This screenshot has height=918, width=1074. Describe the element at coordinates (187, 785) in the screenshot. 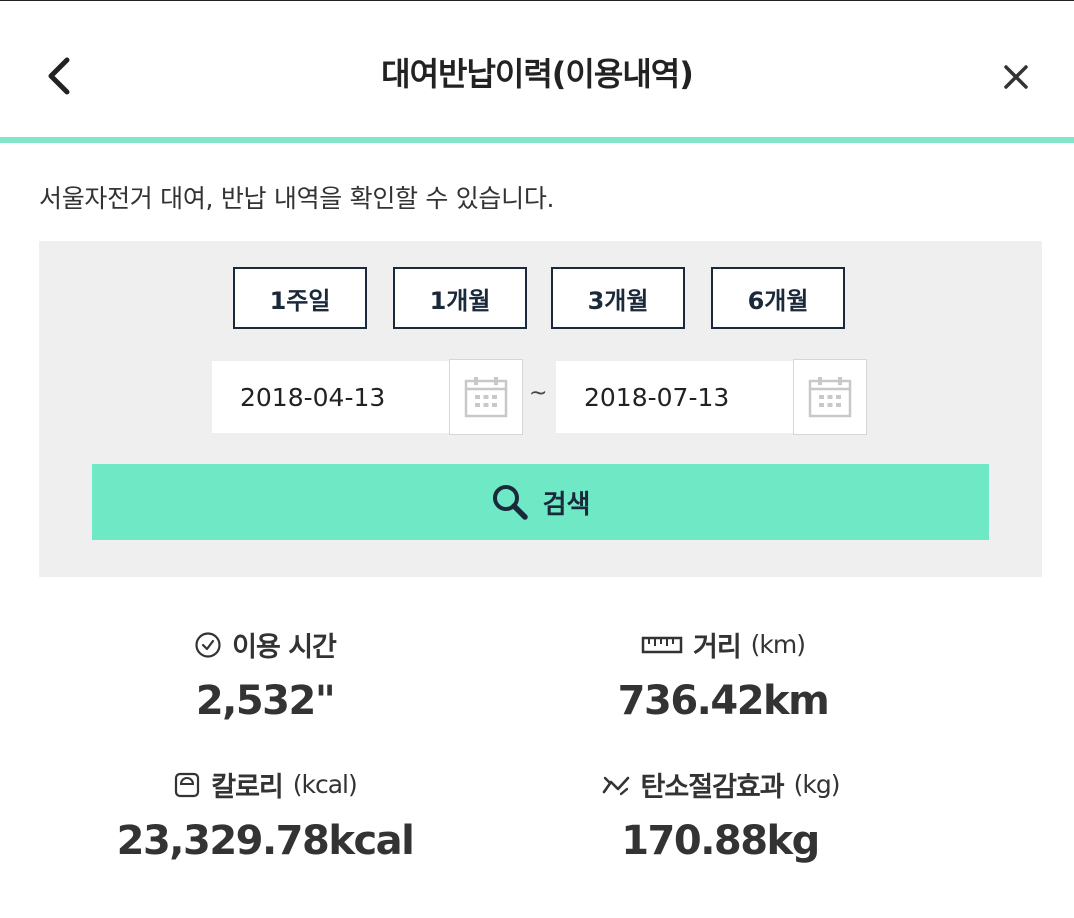

I see `scale-icon` at that location.